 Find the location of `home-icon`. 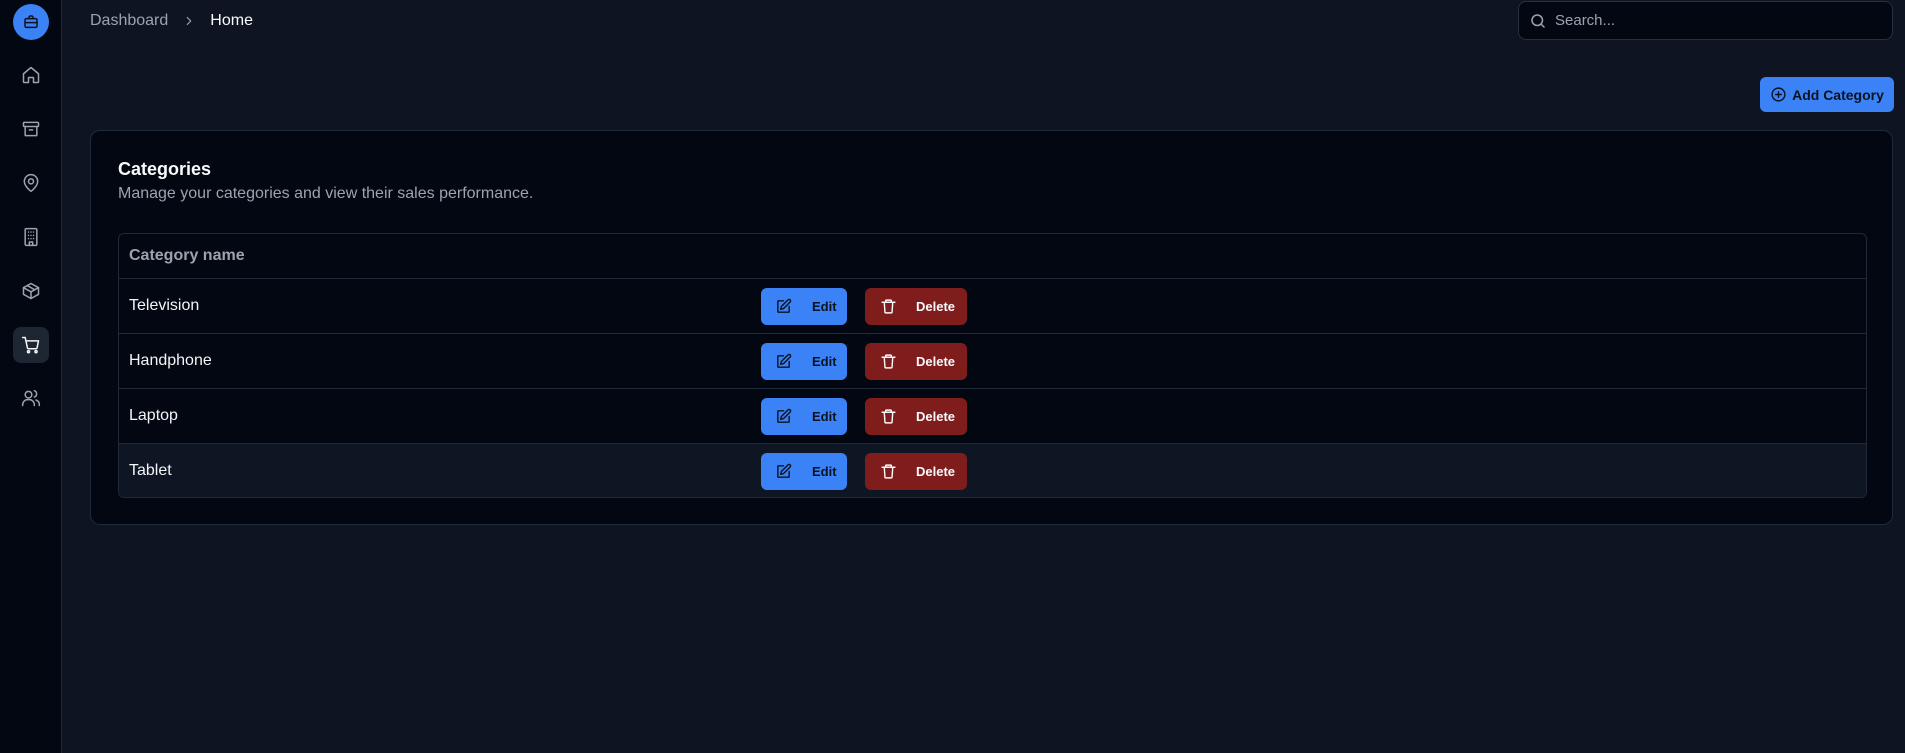

home-icon is located at coordinates (31, 75).